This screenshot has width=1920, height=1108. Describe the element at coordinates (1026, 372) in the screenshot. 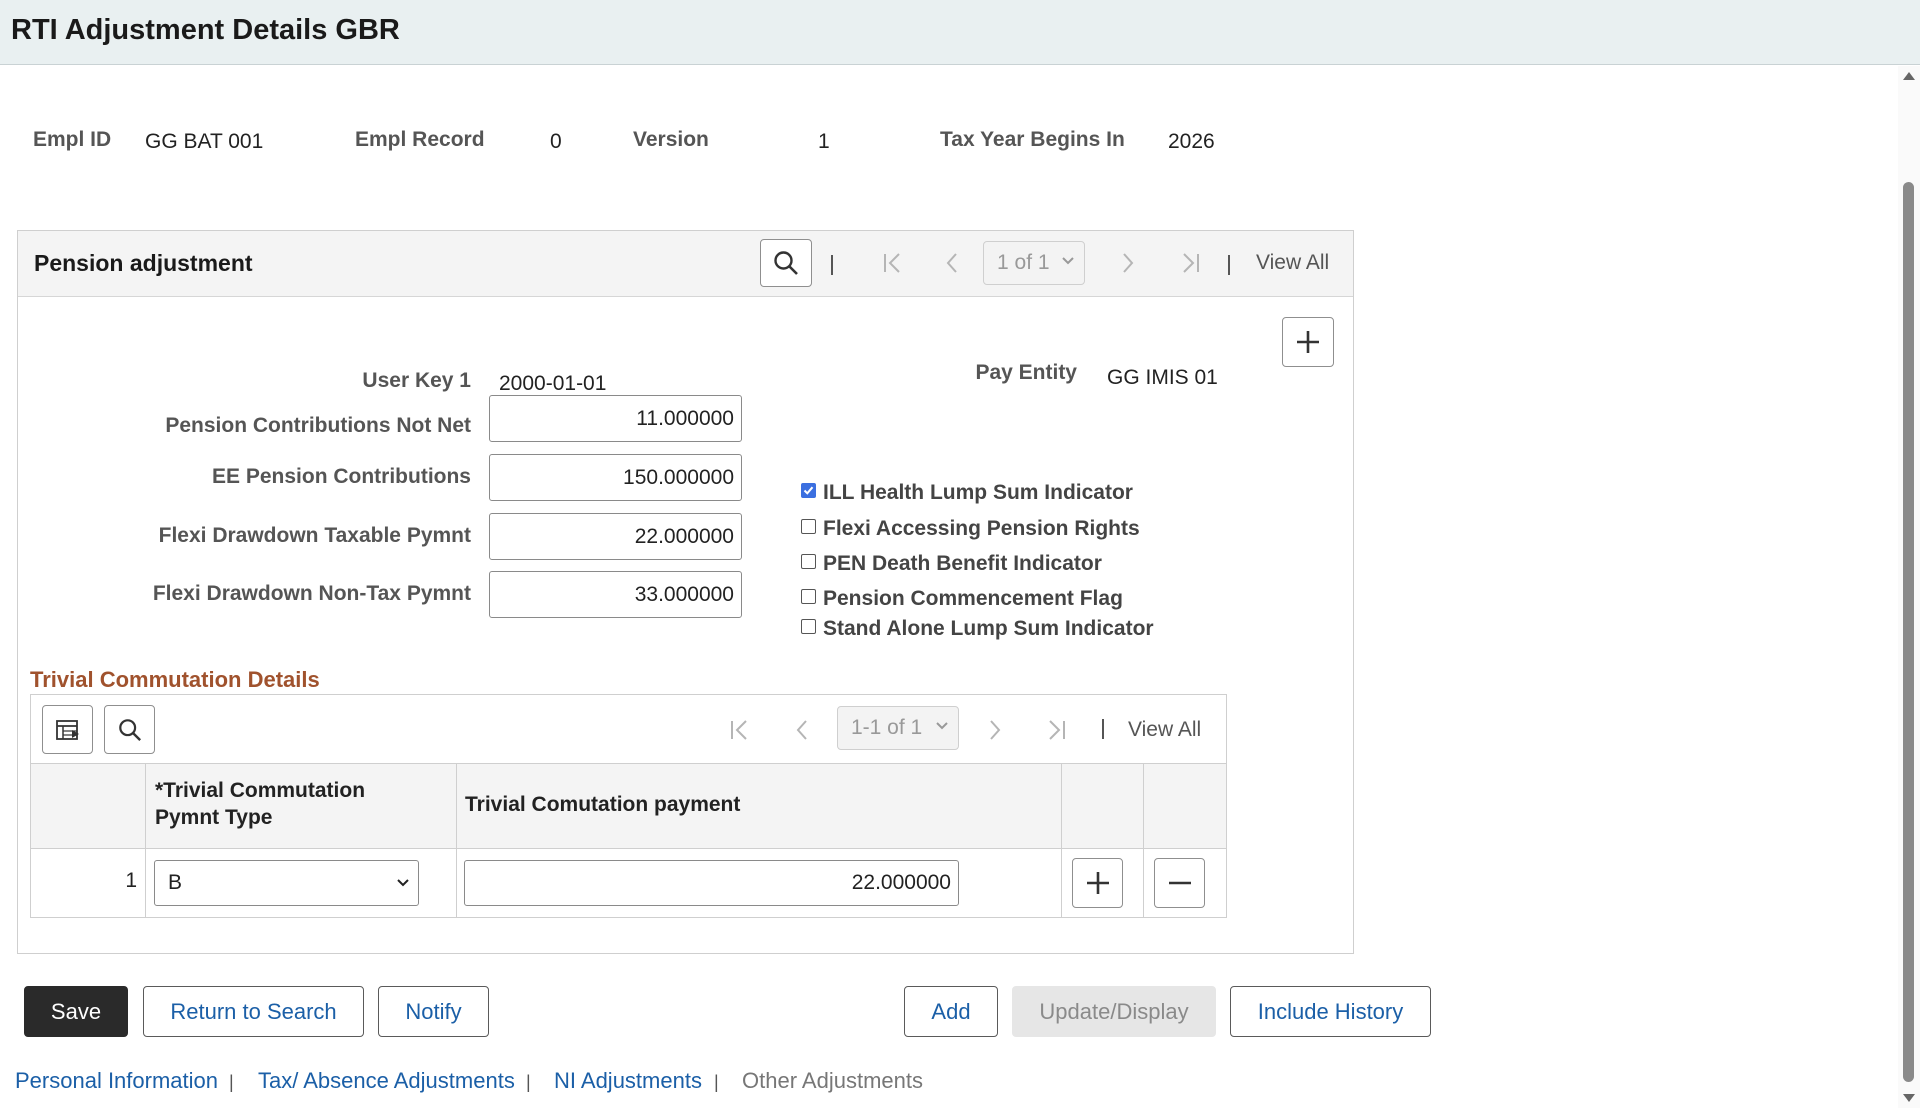

I see `pay-entity-label: Pay Entity` at that location.